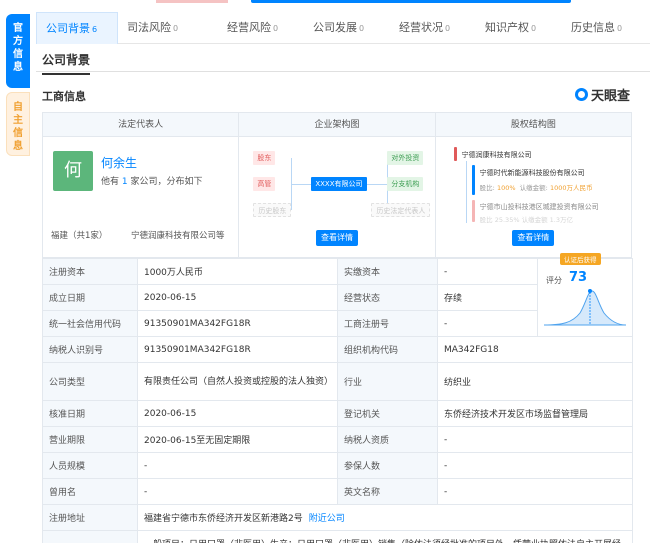 Image resolution: width=650 pixels, height=543 pixels. What do you see at coordinates (90, 536) in the screenshot?
I see `field-label` at bounding box center [90, 536].